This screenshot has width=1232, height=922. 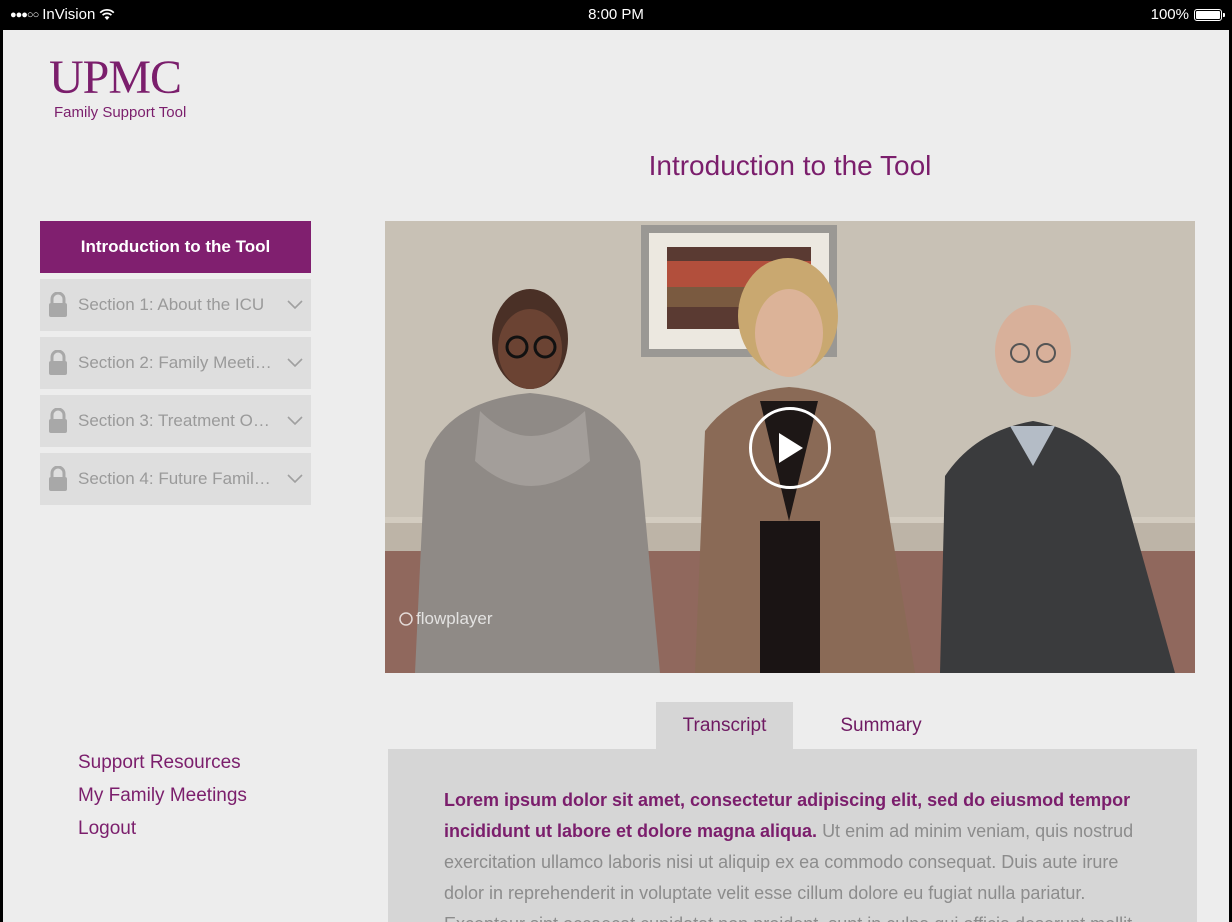 What do you see at coordinates (115, 77) in the screenshot?
I see `logo-wordmark: UPMC` at bounding box center [115, 77].